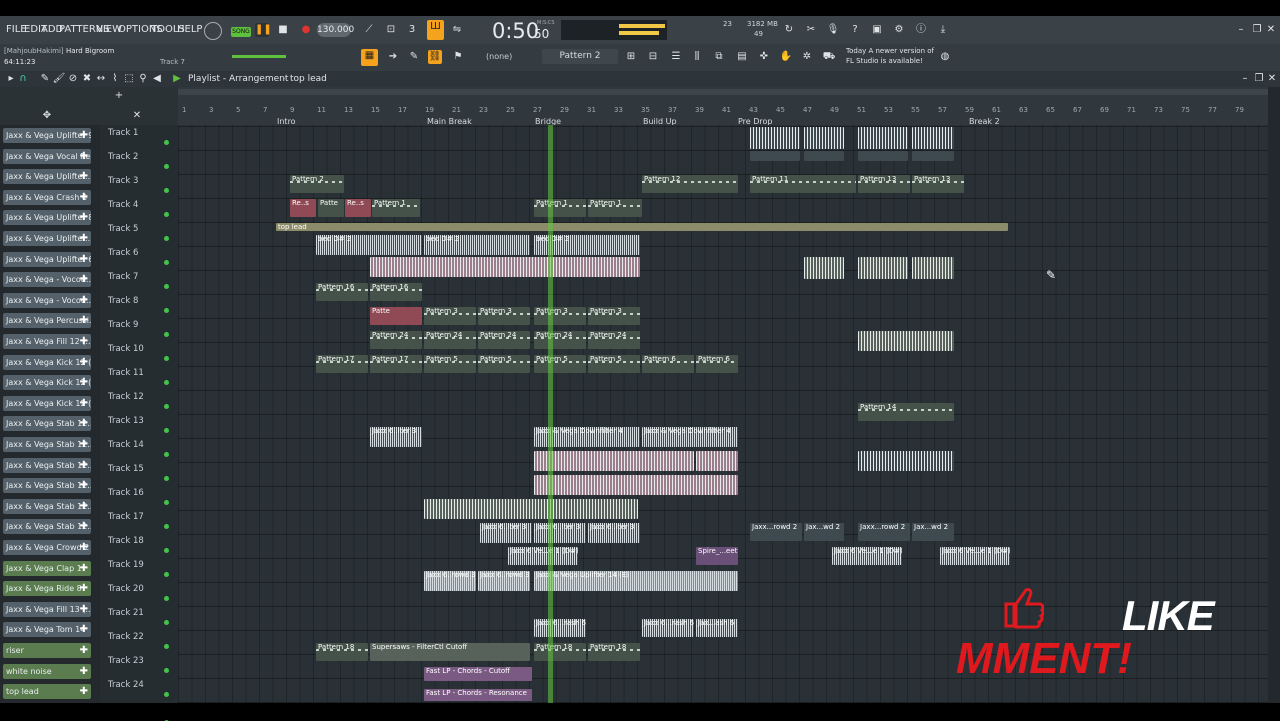 This screenshot has height=721, width=1280. Describe the element at coordinates (742, 57) in the screenshot. I see `browser-icon: ▤` at that location.